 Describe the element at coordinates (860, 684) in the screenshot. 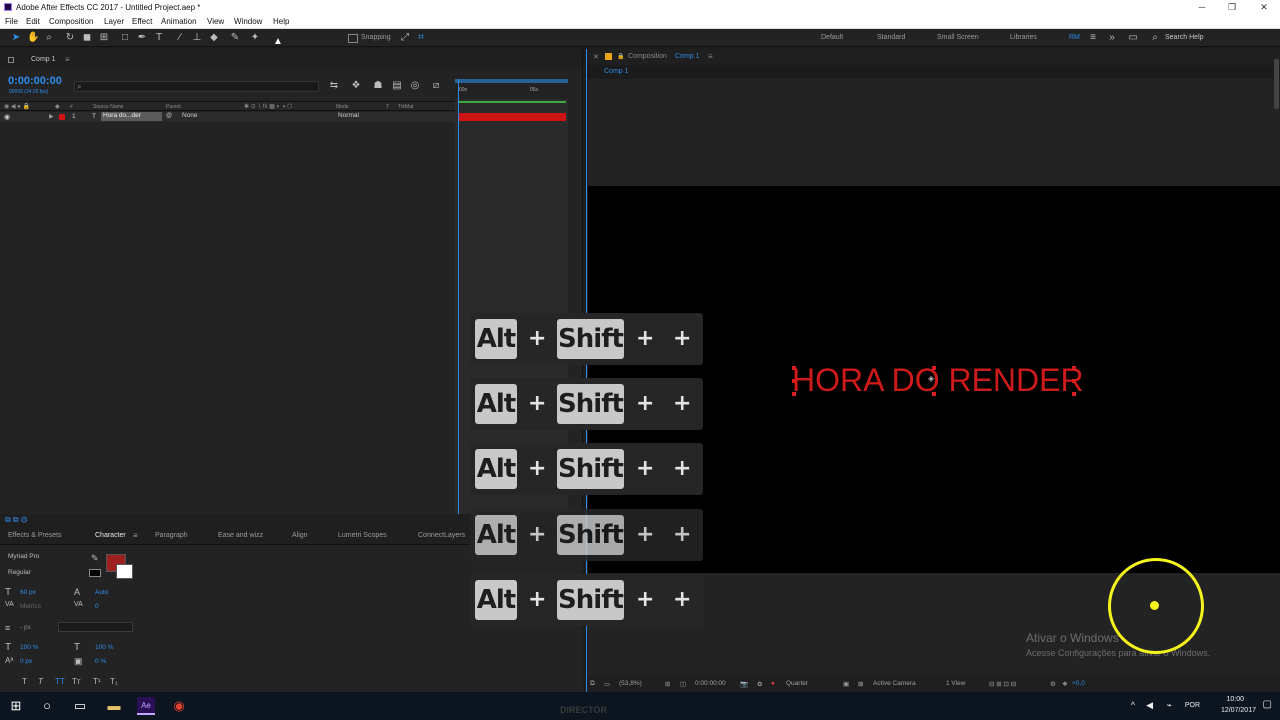

I see `transparency-grid-icon: ⊠` at that location.